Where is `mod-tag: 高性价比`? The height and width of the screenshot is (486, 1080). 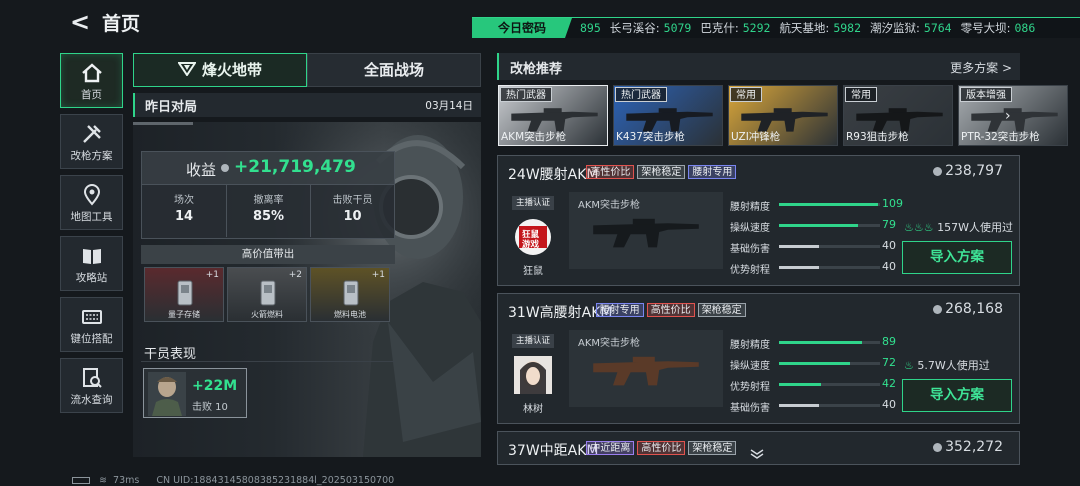 mod-tag: 高性价比 is located at coordinates (670, 310).